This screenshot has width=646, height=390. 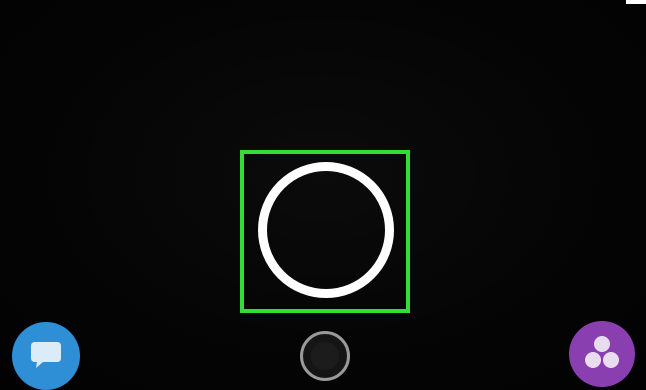 I want to click on top-right-corner, so click(x=636, y=2).